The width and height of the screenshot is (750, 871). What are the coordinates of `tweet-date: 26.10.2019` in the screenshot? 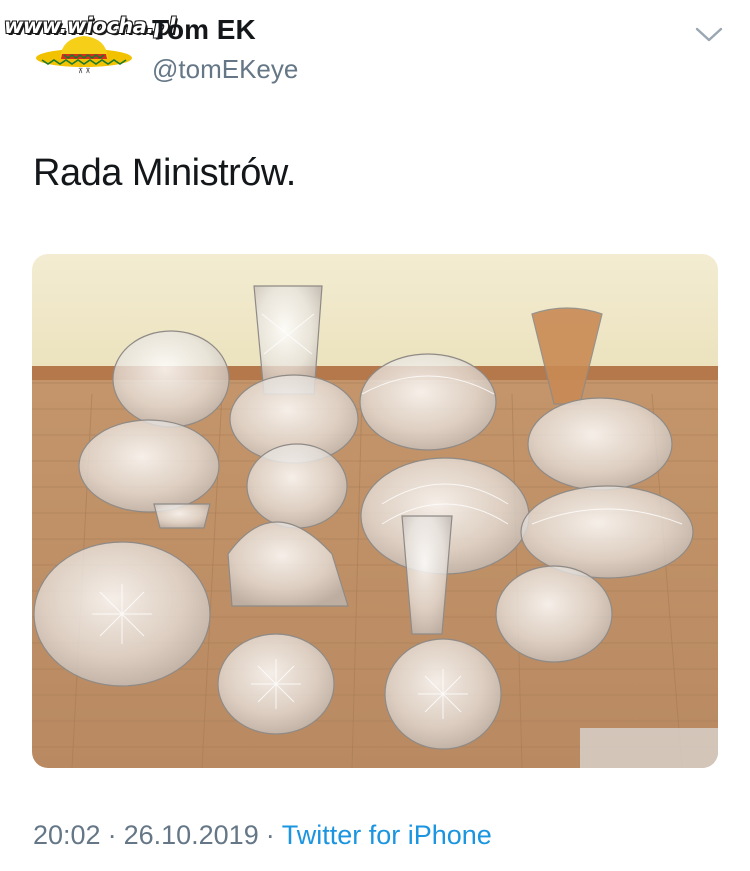 It's located at (191, 835).